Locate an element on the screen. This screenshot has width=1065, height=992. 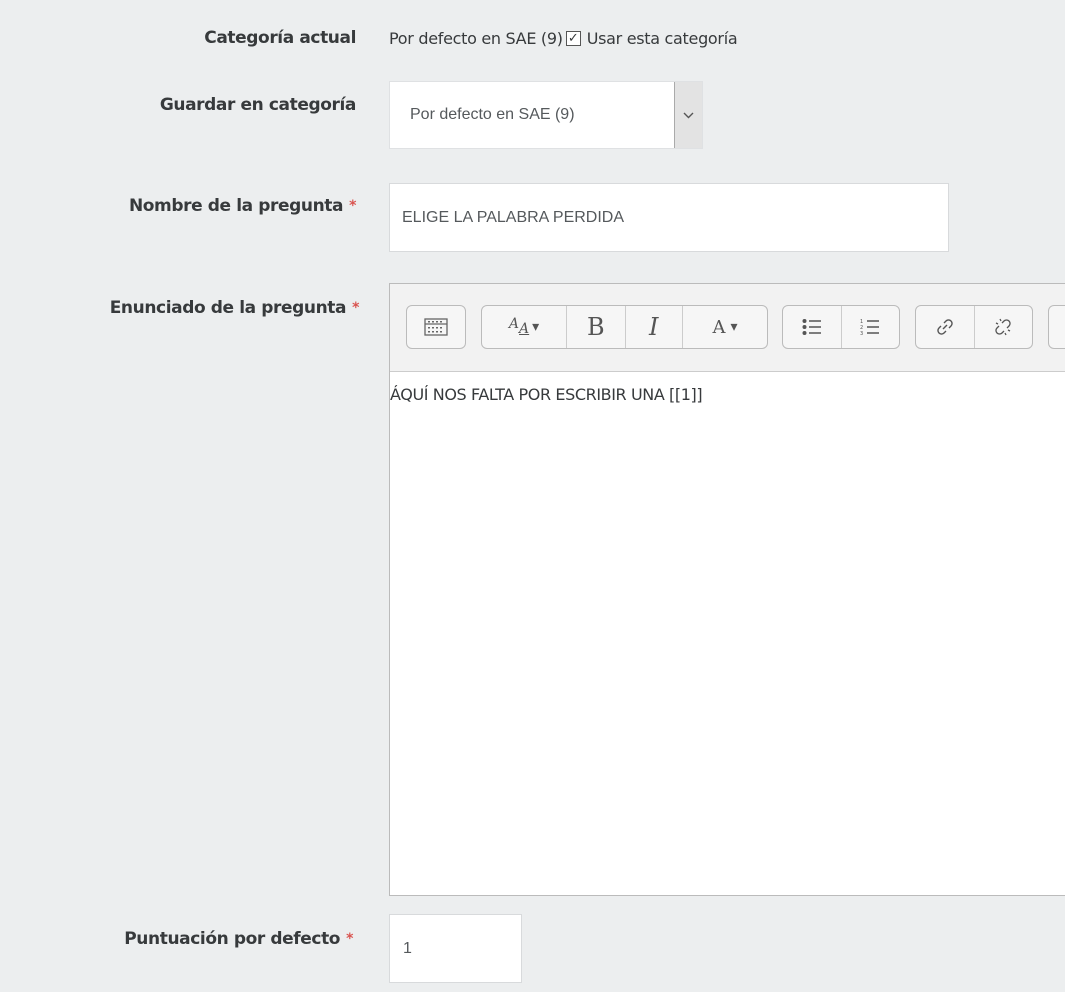
toolbar-group-links is located at coordinates (974, 327).